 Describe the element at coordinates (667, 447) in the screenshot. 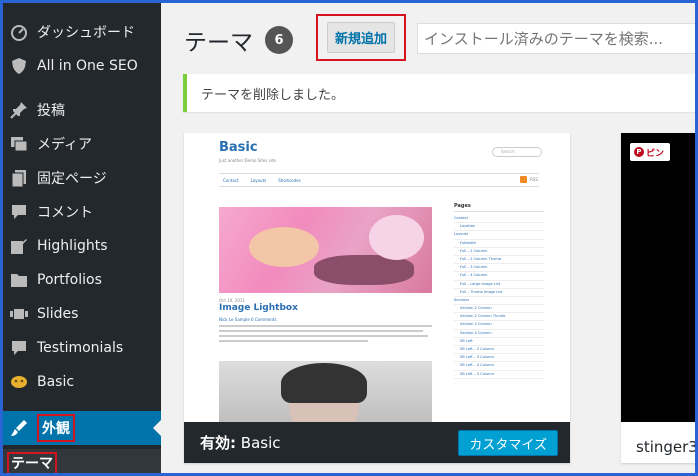

I see `theme-name-2: stinger3` at that location.